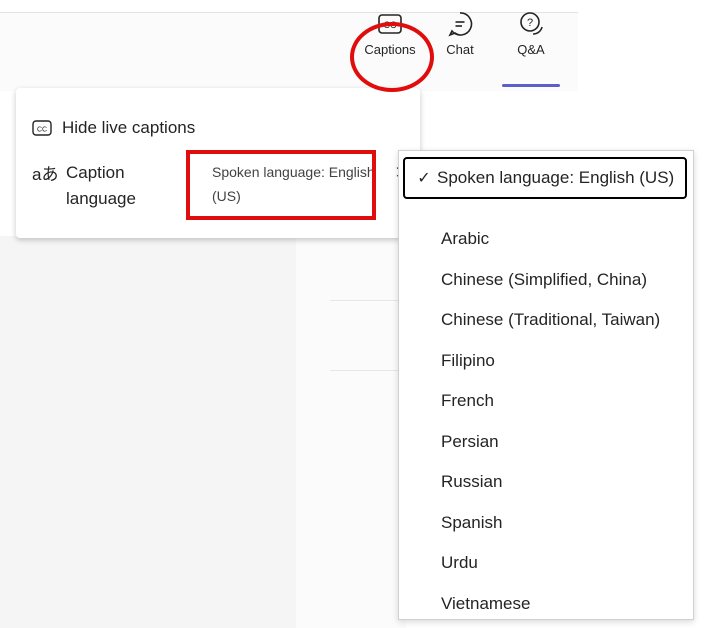 The height and width of the screenshot is (628, 704). What do you see at coordinates (101, 185) in the screenshot?
I see `caption-language-label: Caption language` at bounding box center [101, 185].